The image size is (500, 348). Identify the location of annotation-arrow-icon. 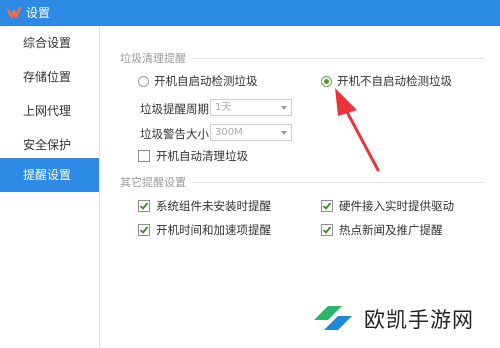
(357, 130).